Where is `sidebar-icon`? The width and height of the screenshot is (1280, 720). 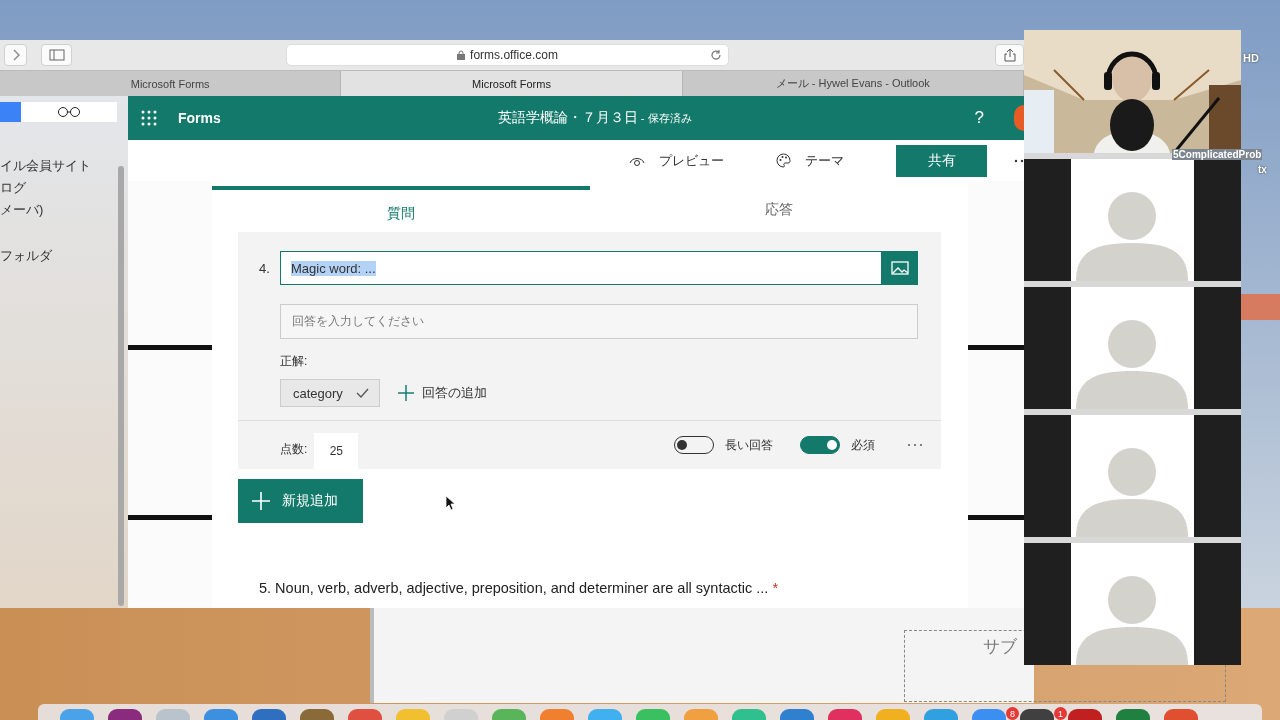 sidebar-icon is located at coordinates (56, 55).